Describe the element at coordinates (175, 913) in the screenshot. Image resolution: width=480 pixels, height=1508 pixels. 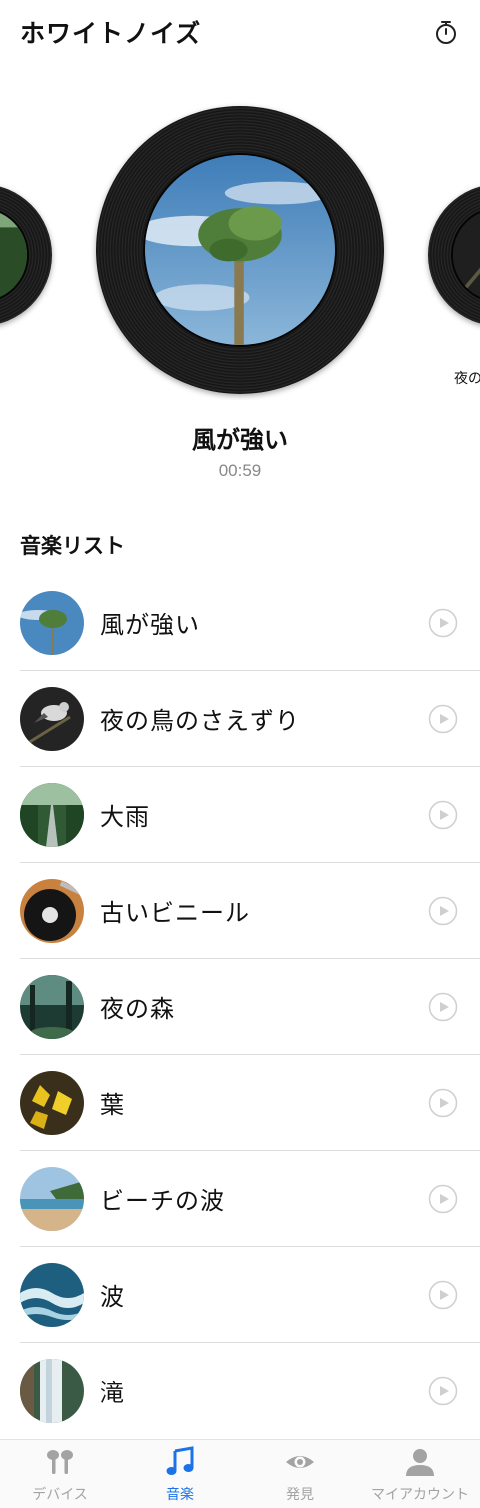
I see `list-item-title: 古いビニール` at that location.